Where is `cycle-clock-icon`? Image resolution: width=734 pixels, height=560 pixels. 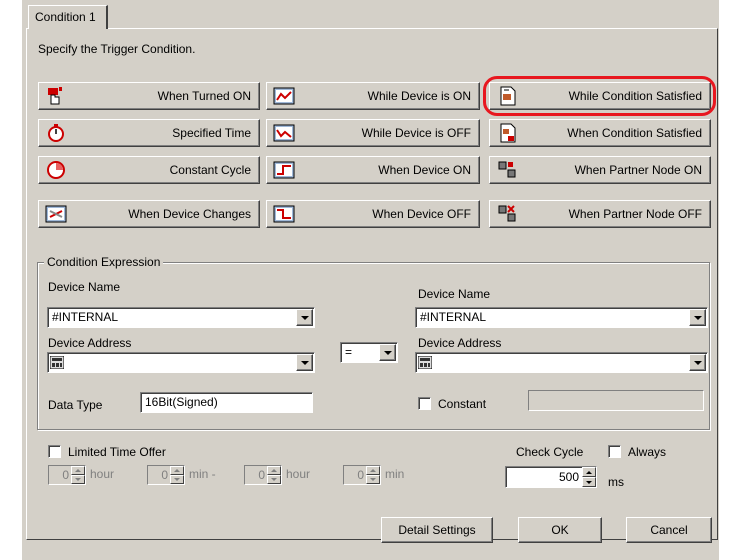
cycle-clock-icon is located at coordinates (56, 170).